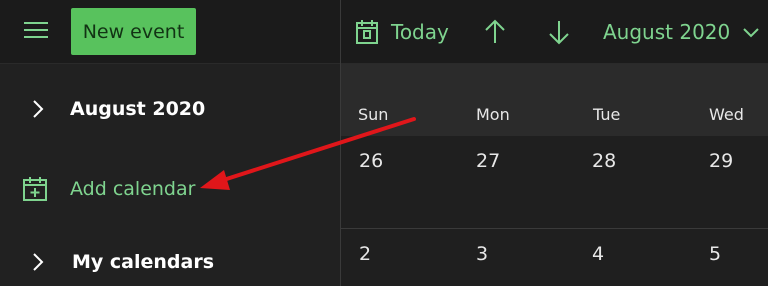  I want to click on add-calendar-link: Add calendar, so click(170, 189).